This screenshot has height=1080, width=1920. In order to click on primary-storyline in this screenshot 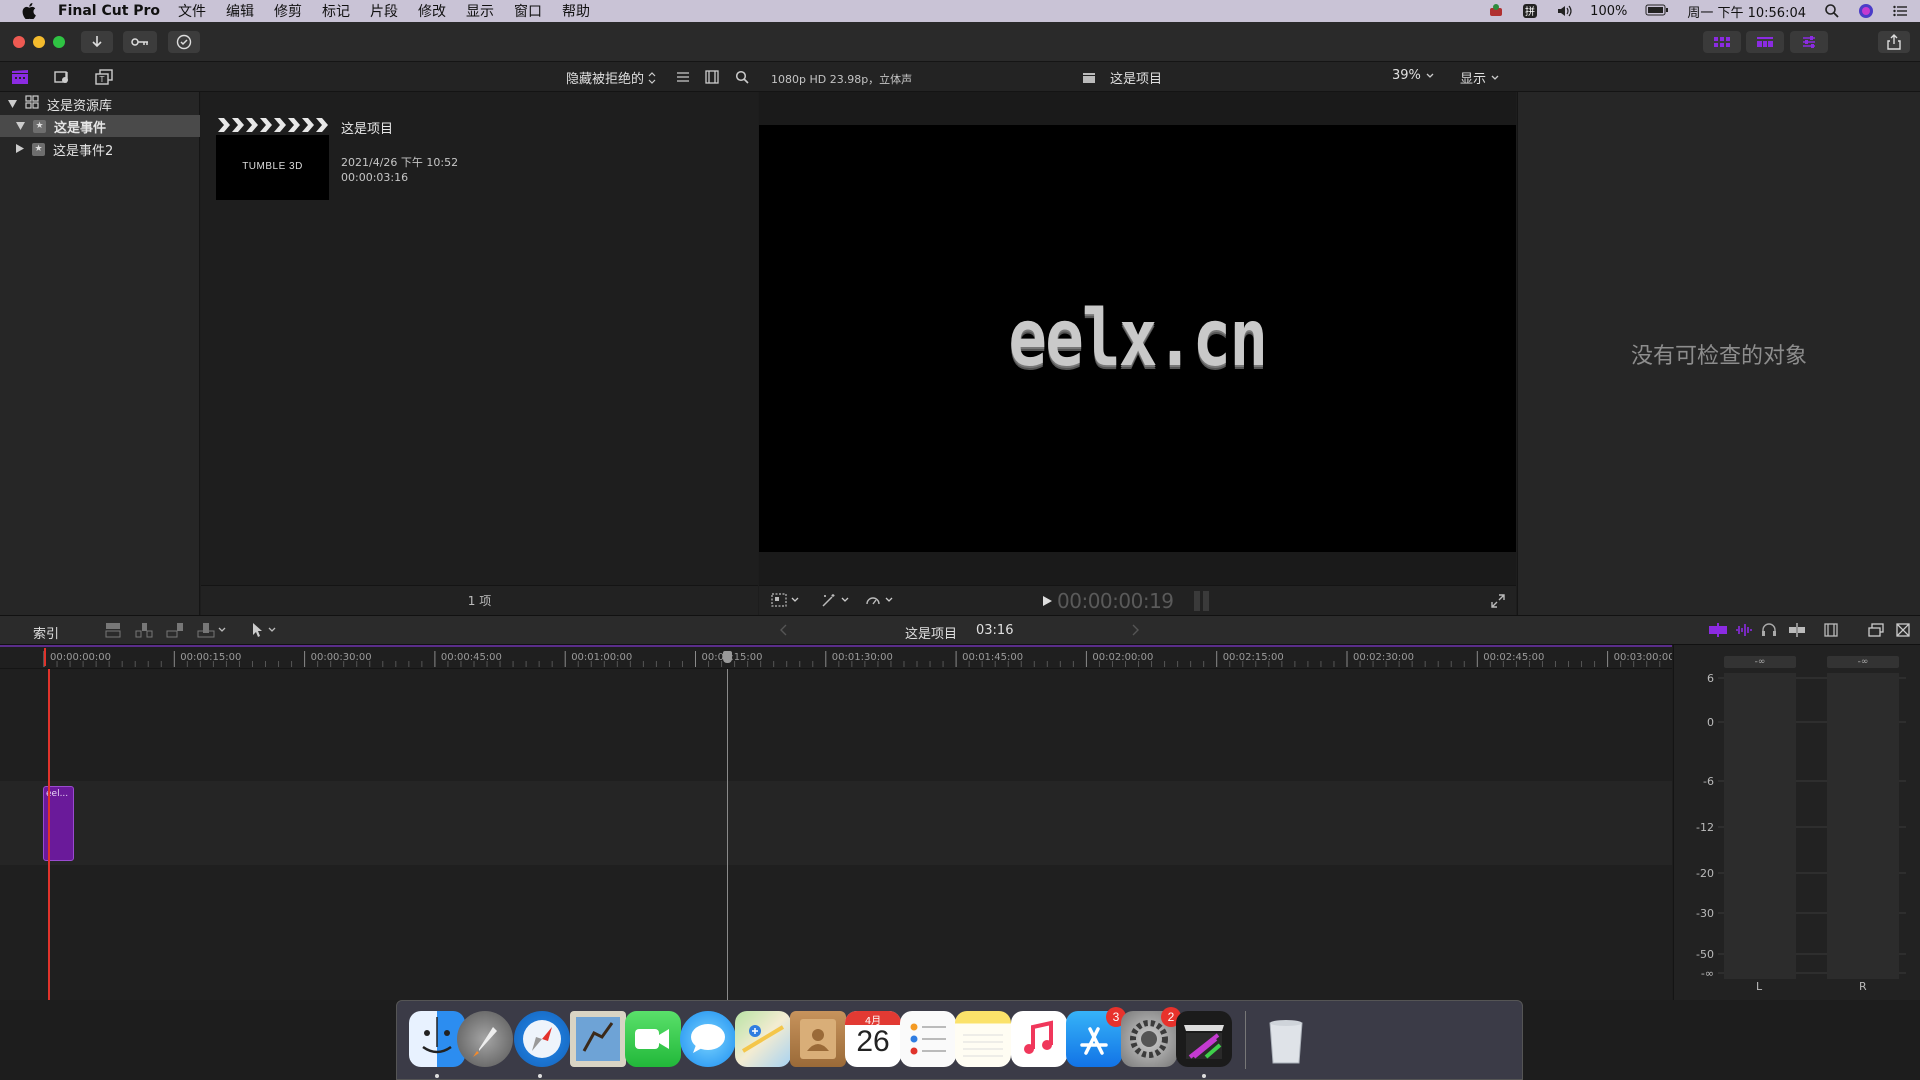, I will do `click(836, 823)`.